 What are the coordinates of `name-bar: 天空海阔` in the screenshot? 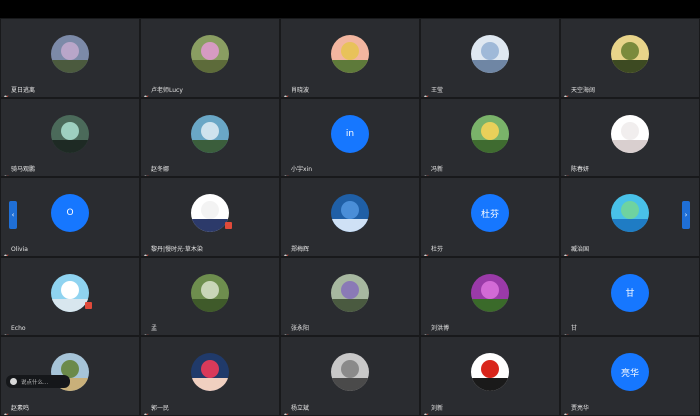 It's located at (579, 91).